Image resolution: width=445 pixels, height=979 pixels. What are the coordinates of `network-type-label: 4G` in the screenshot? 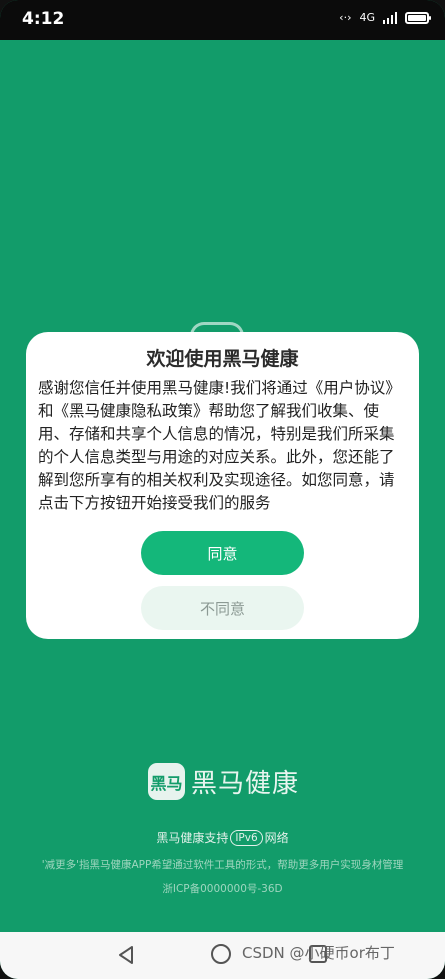 It's located at (367, 17).